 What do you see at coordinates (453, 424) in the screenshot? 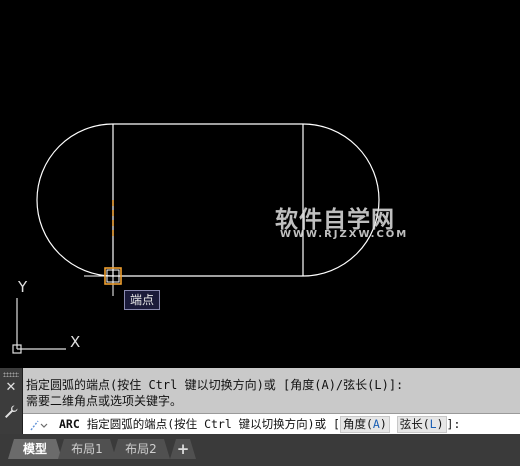
I see `command-prompt-close: ]:` at bounding box center [453, 424].